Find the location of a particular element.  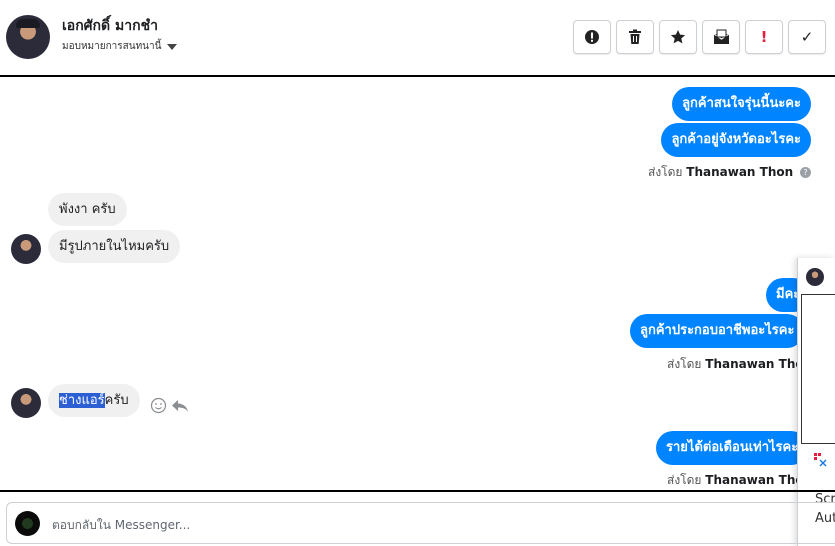

message-actions is located at coordinates (169, 405).